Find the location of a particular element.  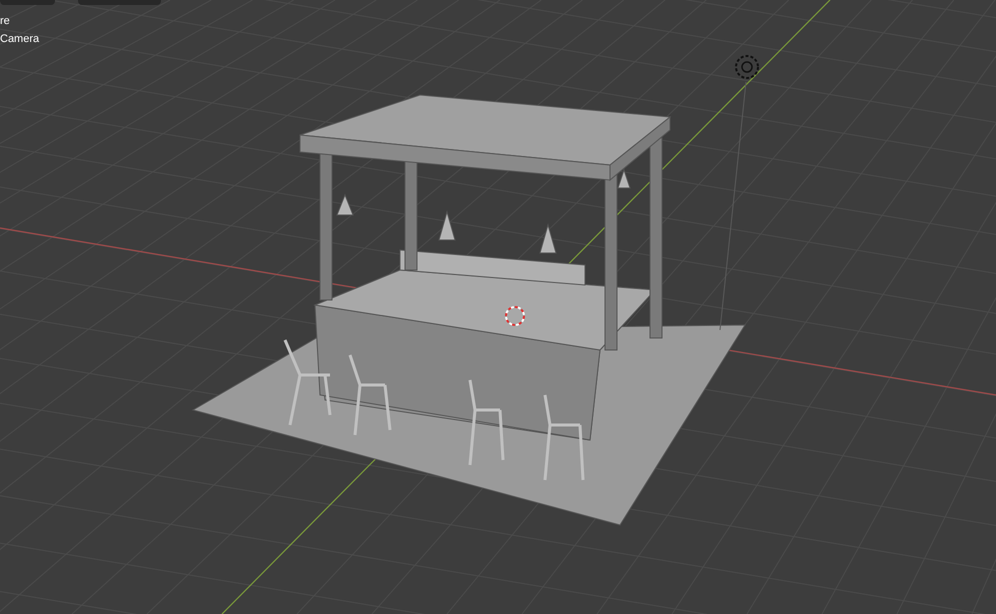

toolbar-panel is located at coordinates (27, 2).